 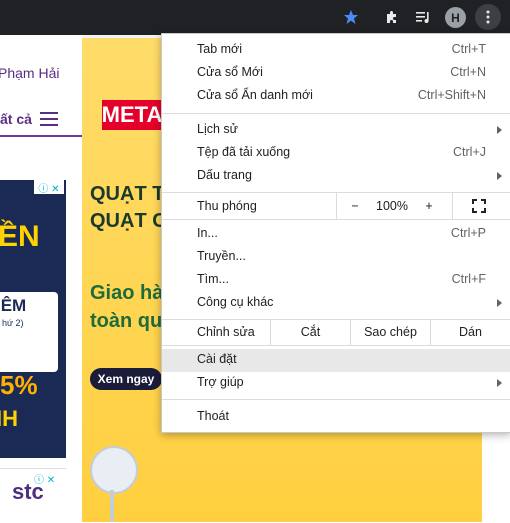 I want to click on fan-stand-image, so click(x=112, y=506).